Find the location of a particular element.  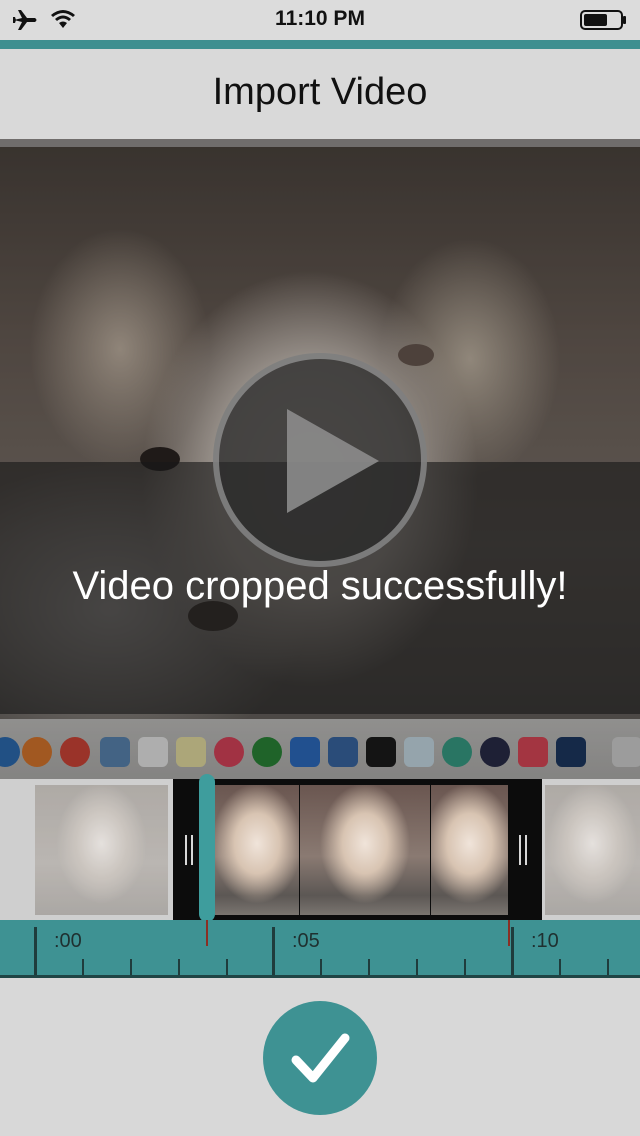

ruler-label: :05 is located at coordinates (306, 941).